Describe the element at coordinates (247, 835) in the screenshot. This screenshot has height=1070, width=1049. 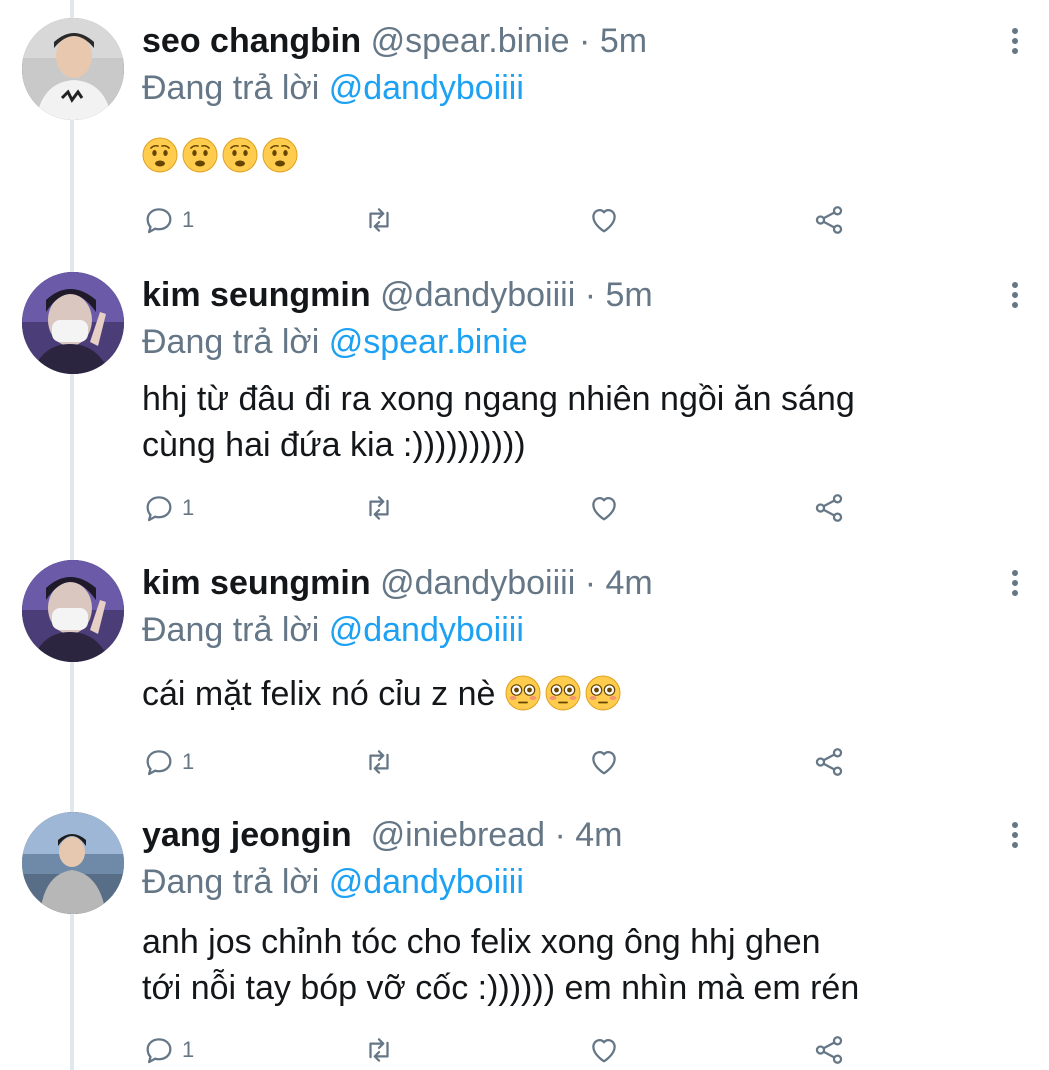
I see `display-name: yang jeongin` at that location.